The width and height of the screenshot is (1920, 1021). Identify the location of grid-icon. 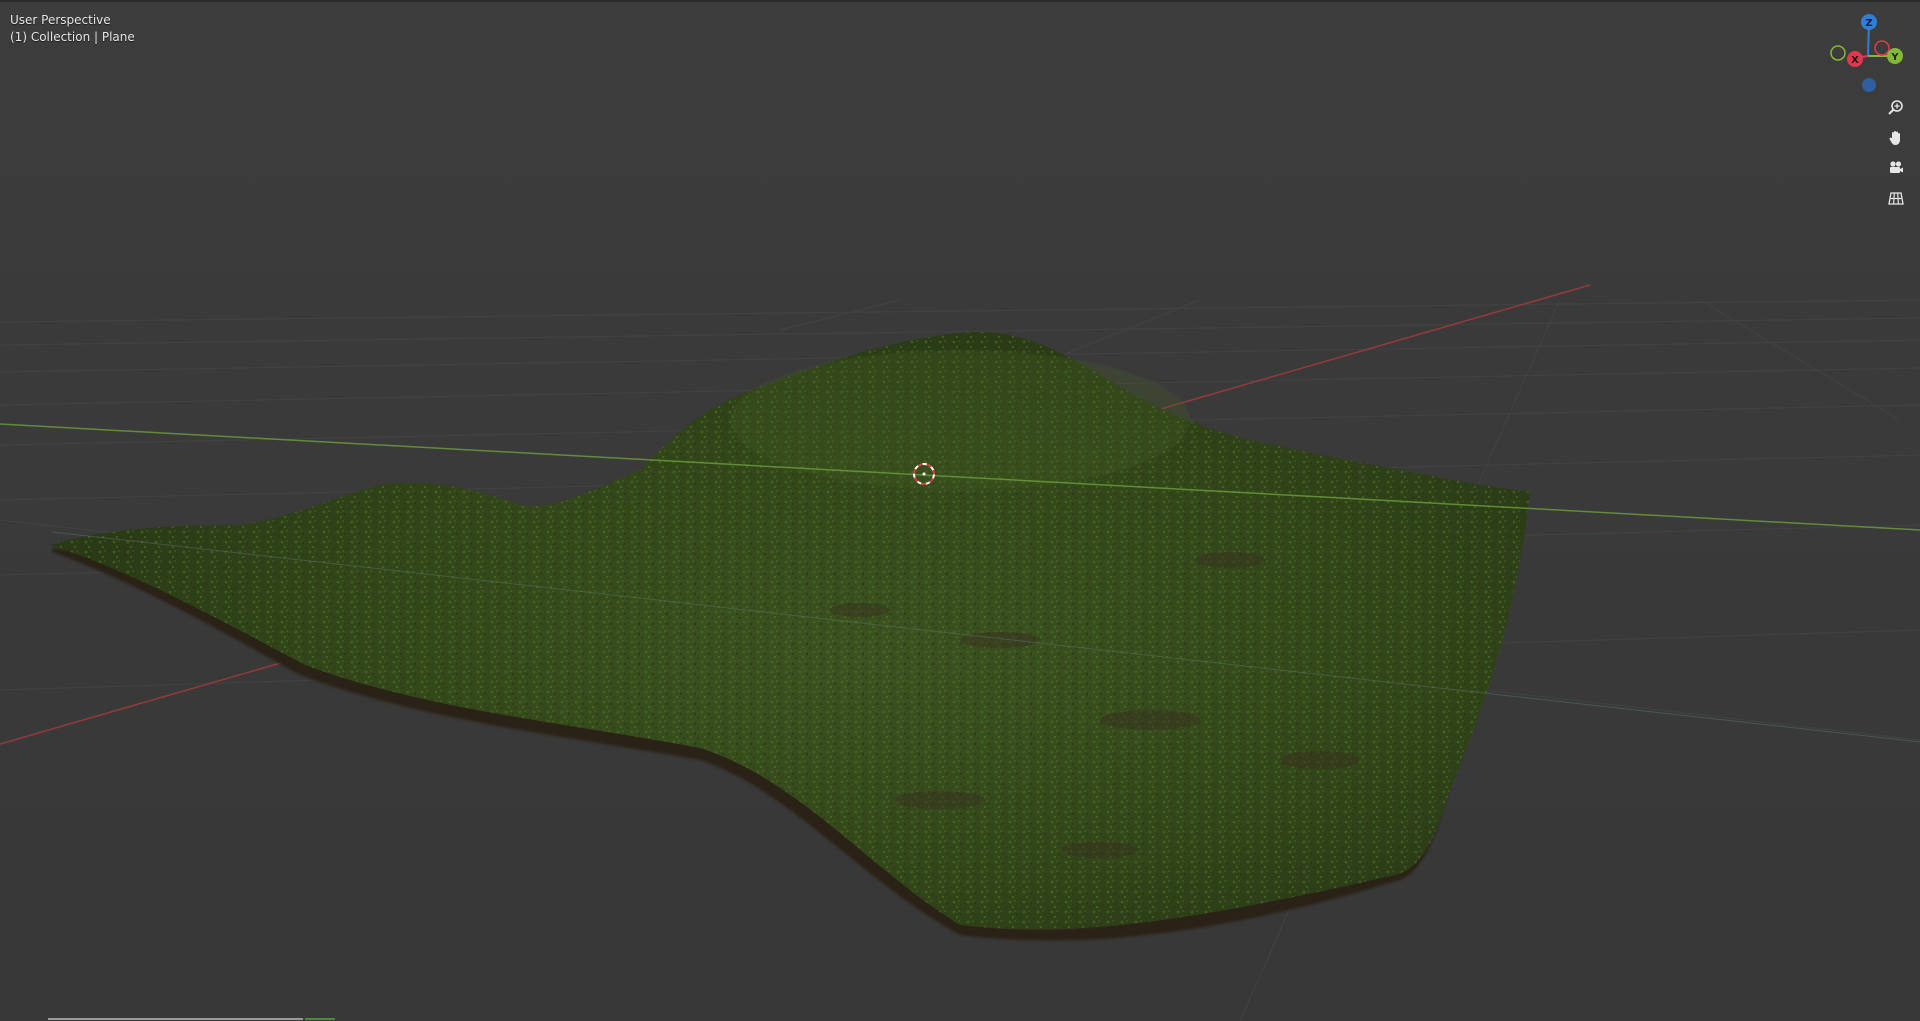
(1896, 198).